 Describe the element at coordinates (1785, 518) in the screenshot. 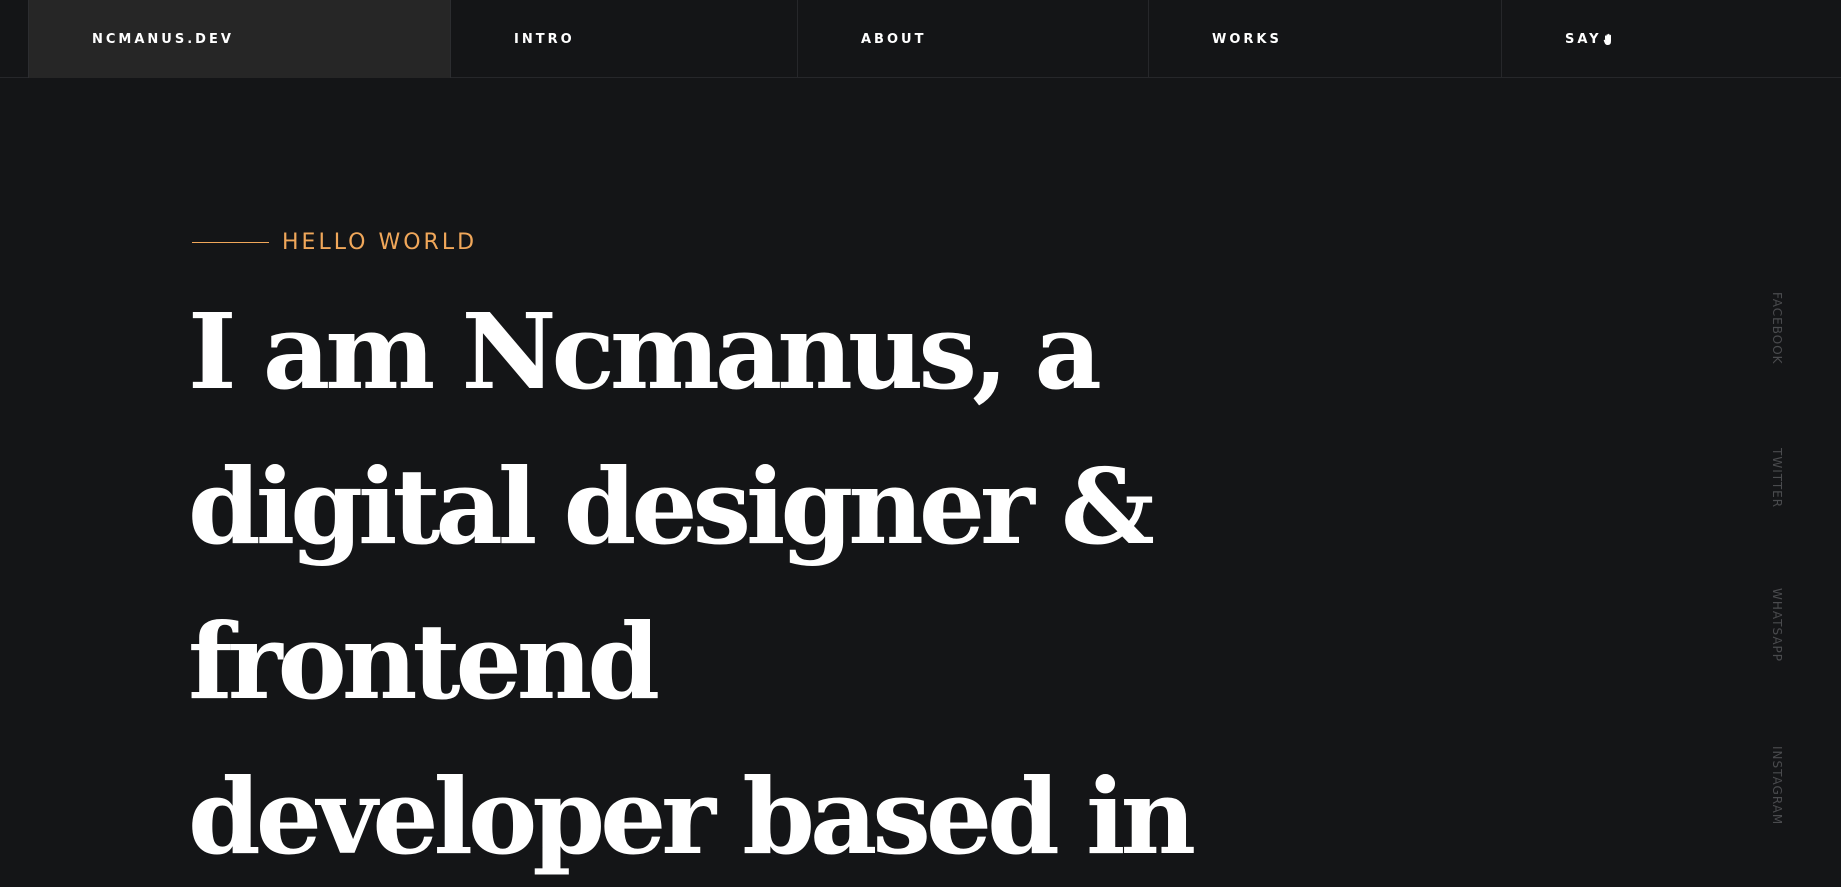

I see `social-twitter: TWITTER` at that location.